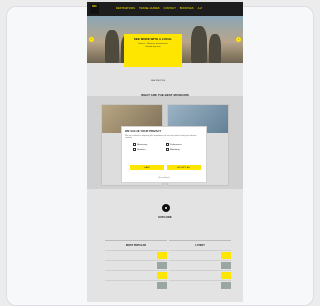 The height and width of the screenshot is (306, 320). I want to click on option-label: Statistics, so click(141, 149).